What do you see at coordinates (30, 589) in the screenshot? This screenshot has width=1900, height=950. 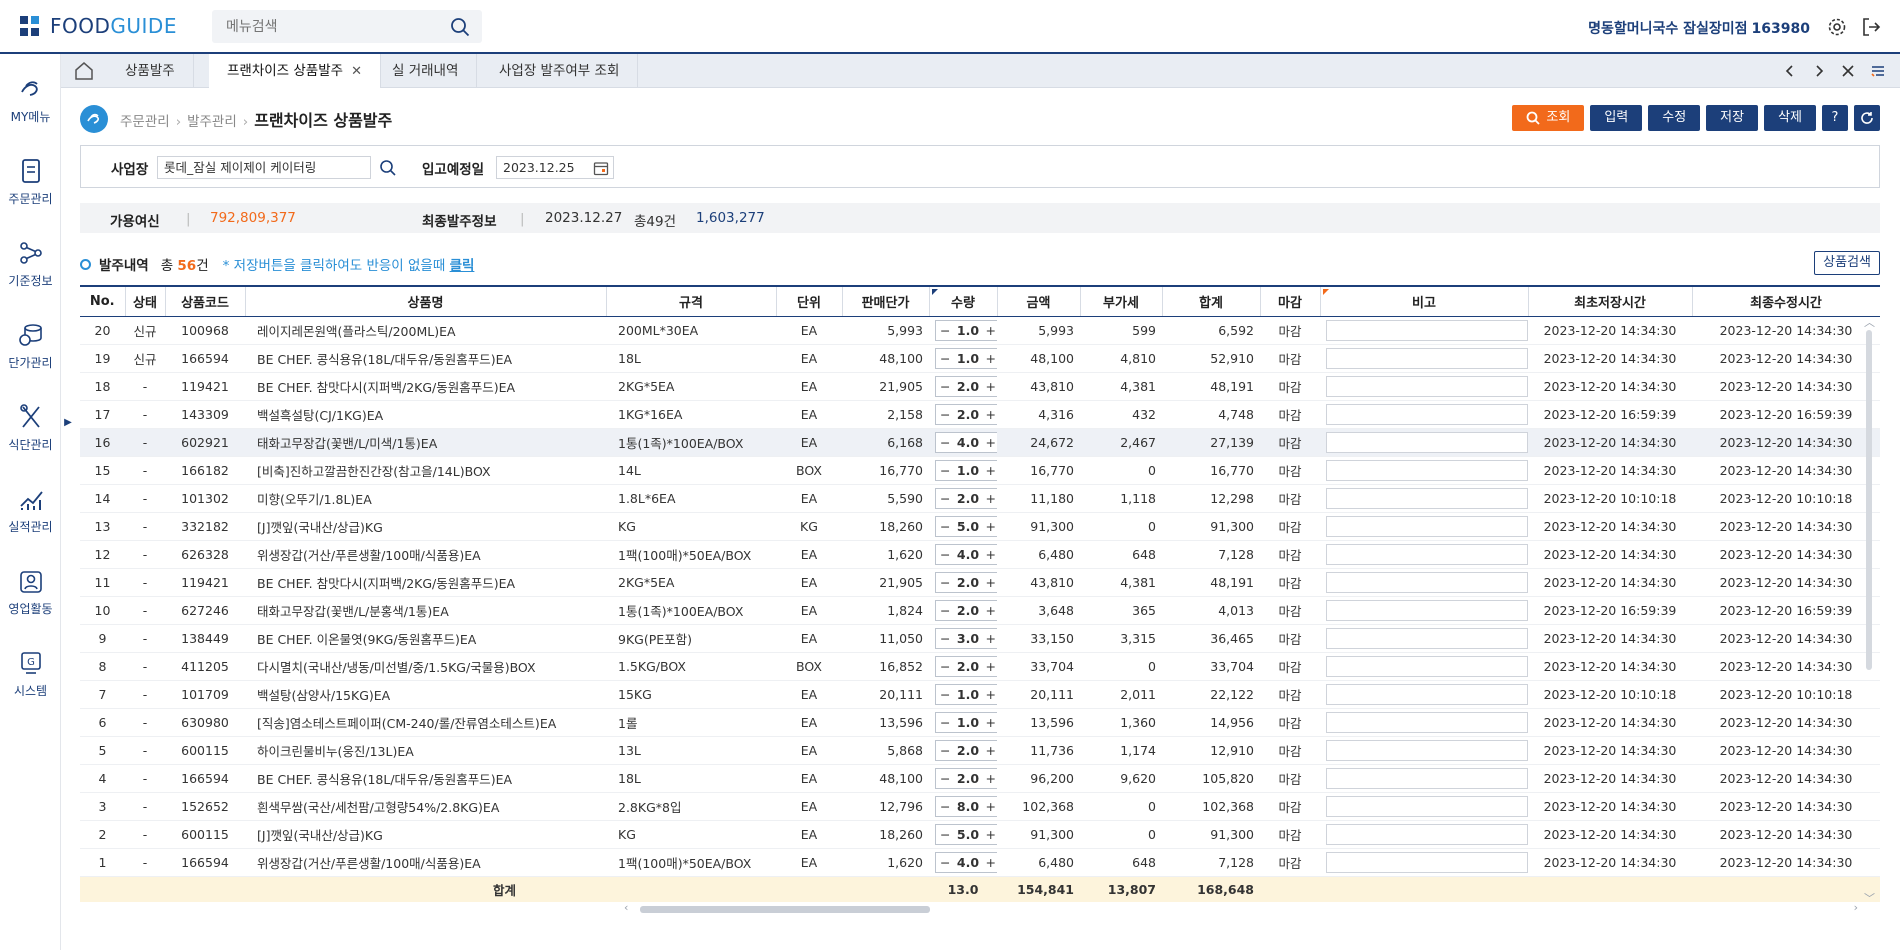 I see `sidebar-item-sales: 영업활동` at bounding box center [30, 589].